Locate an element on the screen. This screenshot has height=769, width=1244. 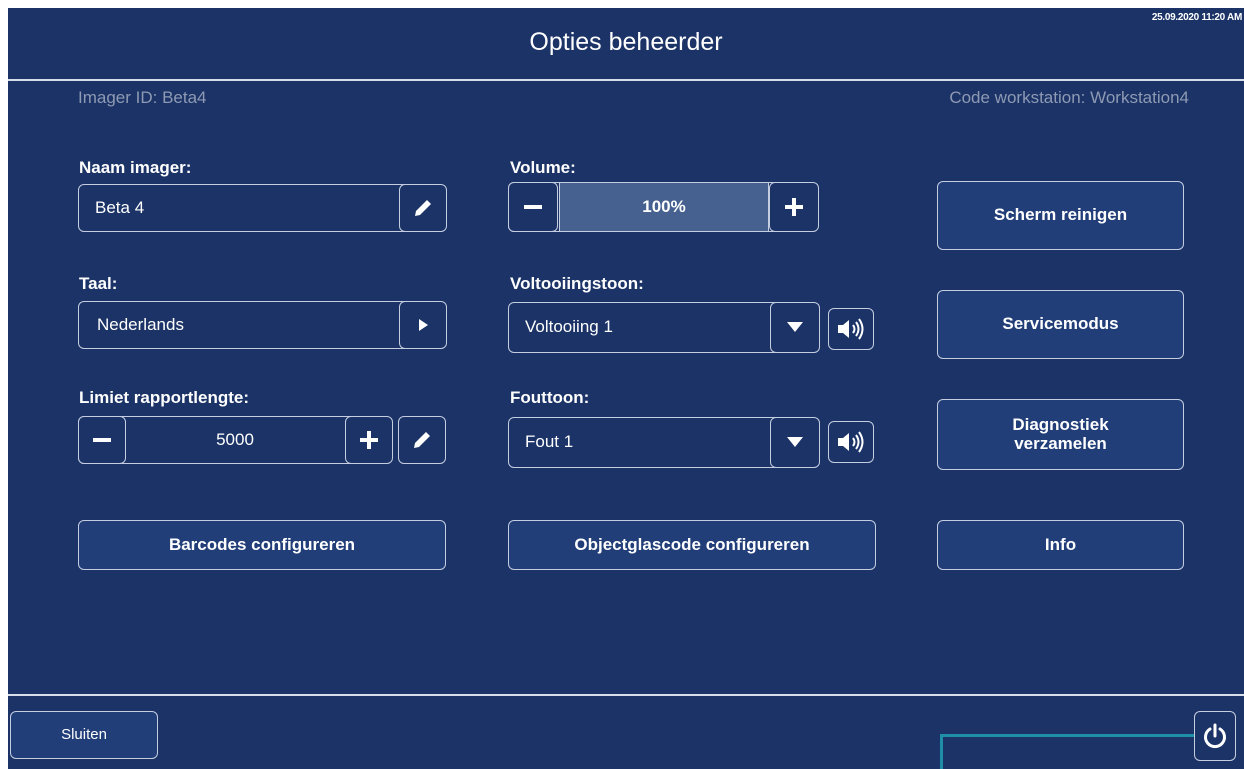
volume-plus-button is located at coordinates (793, 206).